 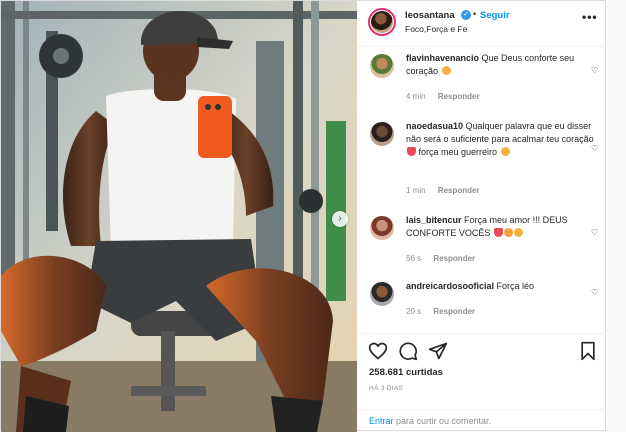 I want to click on comment-bubble-icon, so click(x=408, y=351).